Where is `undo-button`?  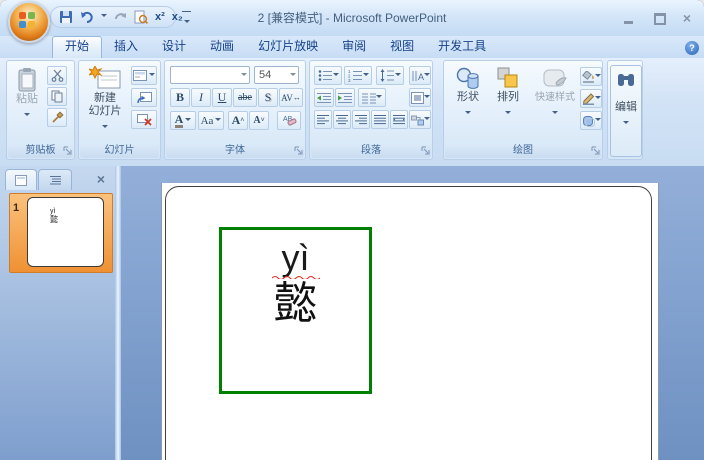 undo-button is located at coordinates (87, 17).